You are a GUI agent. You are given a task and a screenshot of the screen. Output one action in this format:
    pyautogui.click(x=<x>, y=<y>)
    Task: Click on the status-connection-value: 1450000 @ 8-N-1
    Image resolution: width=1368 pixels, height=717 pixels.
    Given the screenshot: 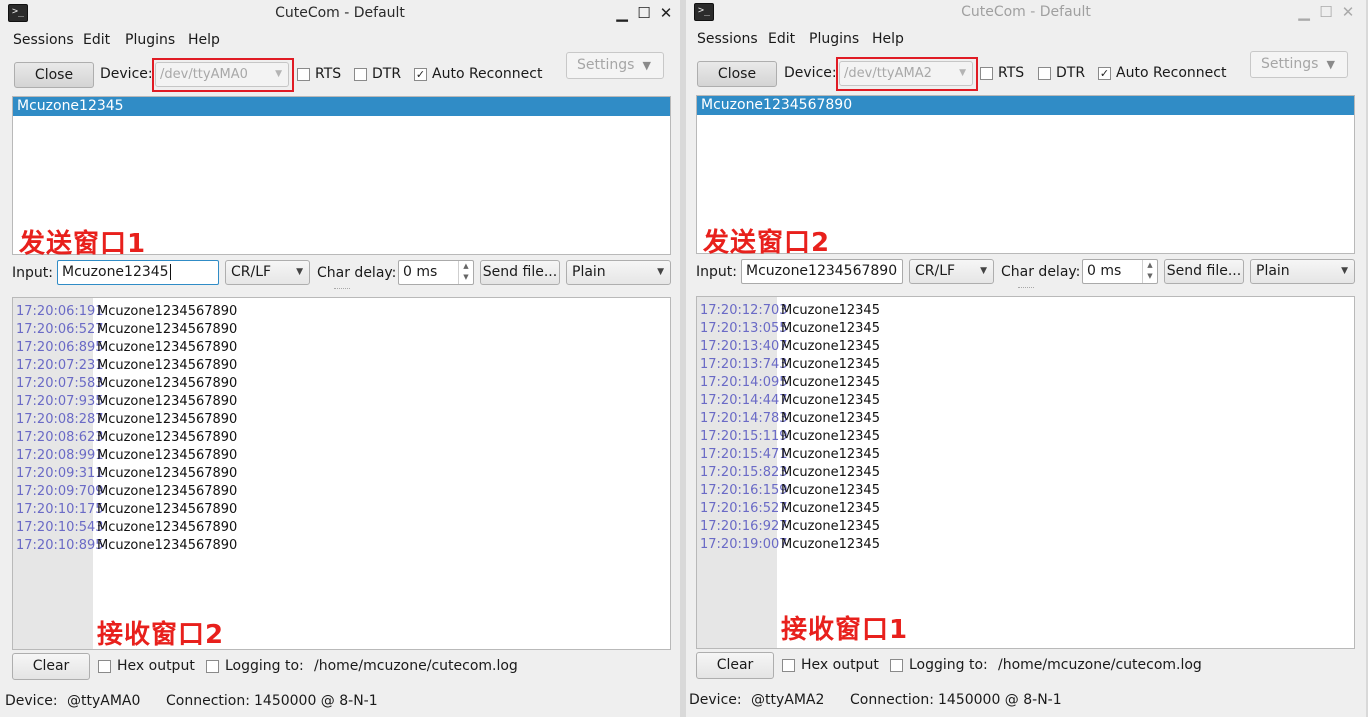 What is the action you would take?
    pyautogui.click(x=1000, y=700)
    